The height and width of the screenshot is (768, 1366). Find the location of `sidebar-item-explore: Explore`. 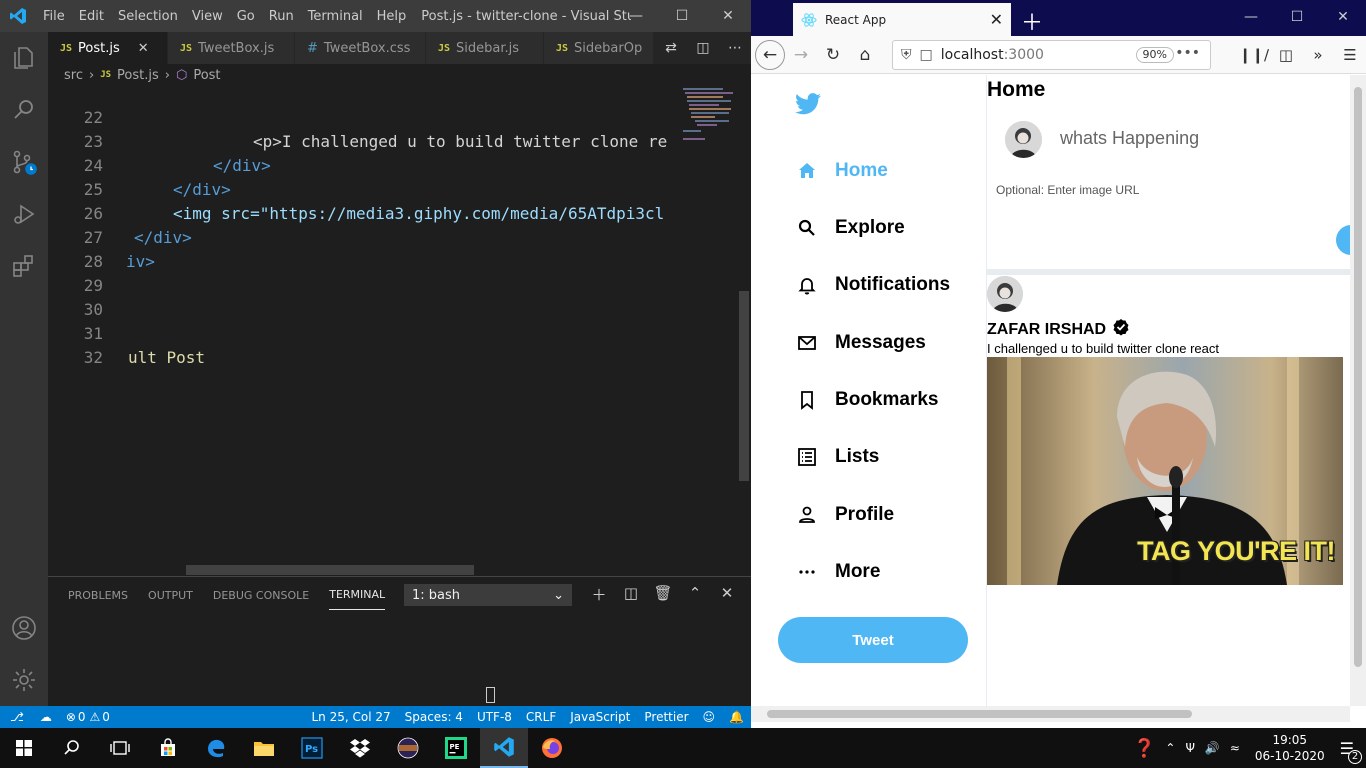

sidebar-item-explore: Explore is located at coordinates (851, 228).